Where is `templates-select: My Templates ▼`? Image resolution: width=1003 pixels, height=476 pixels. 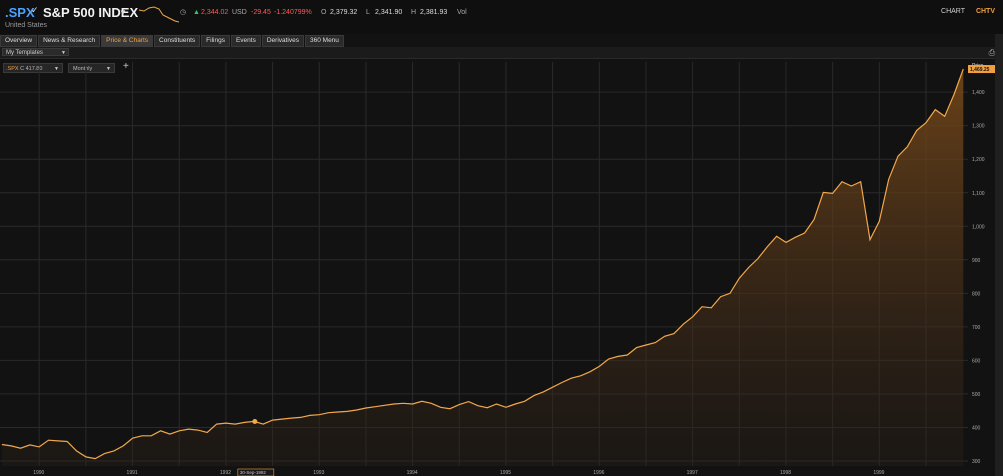 templates-select: My Templates ▼ is located at coordinates (35, 52).